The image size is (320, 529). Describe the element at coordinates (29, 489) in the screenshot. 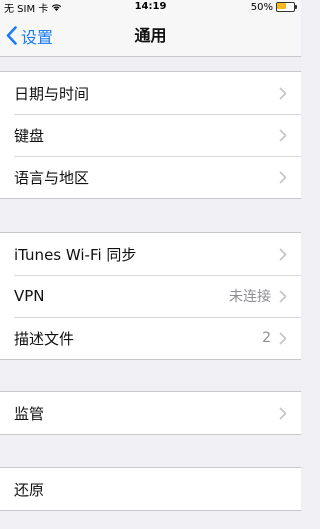

I see `row-label: 还原` at that location.